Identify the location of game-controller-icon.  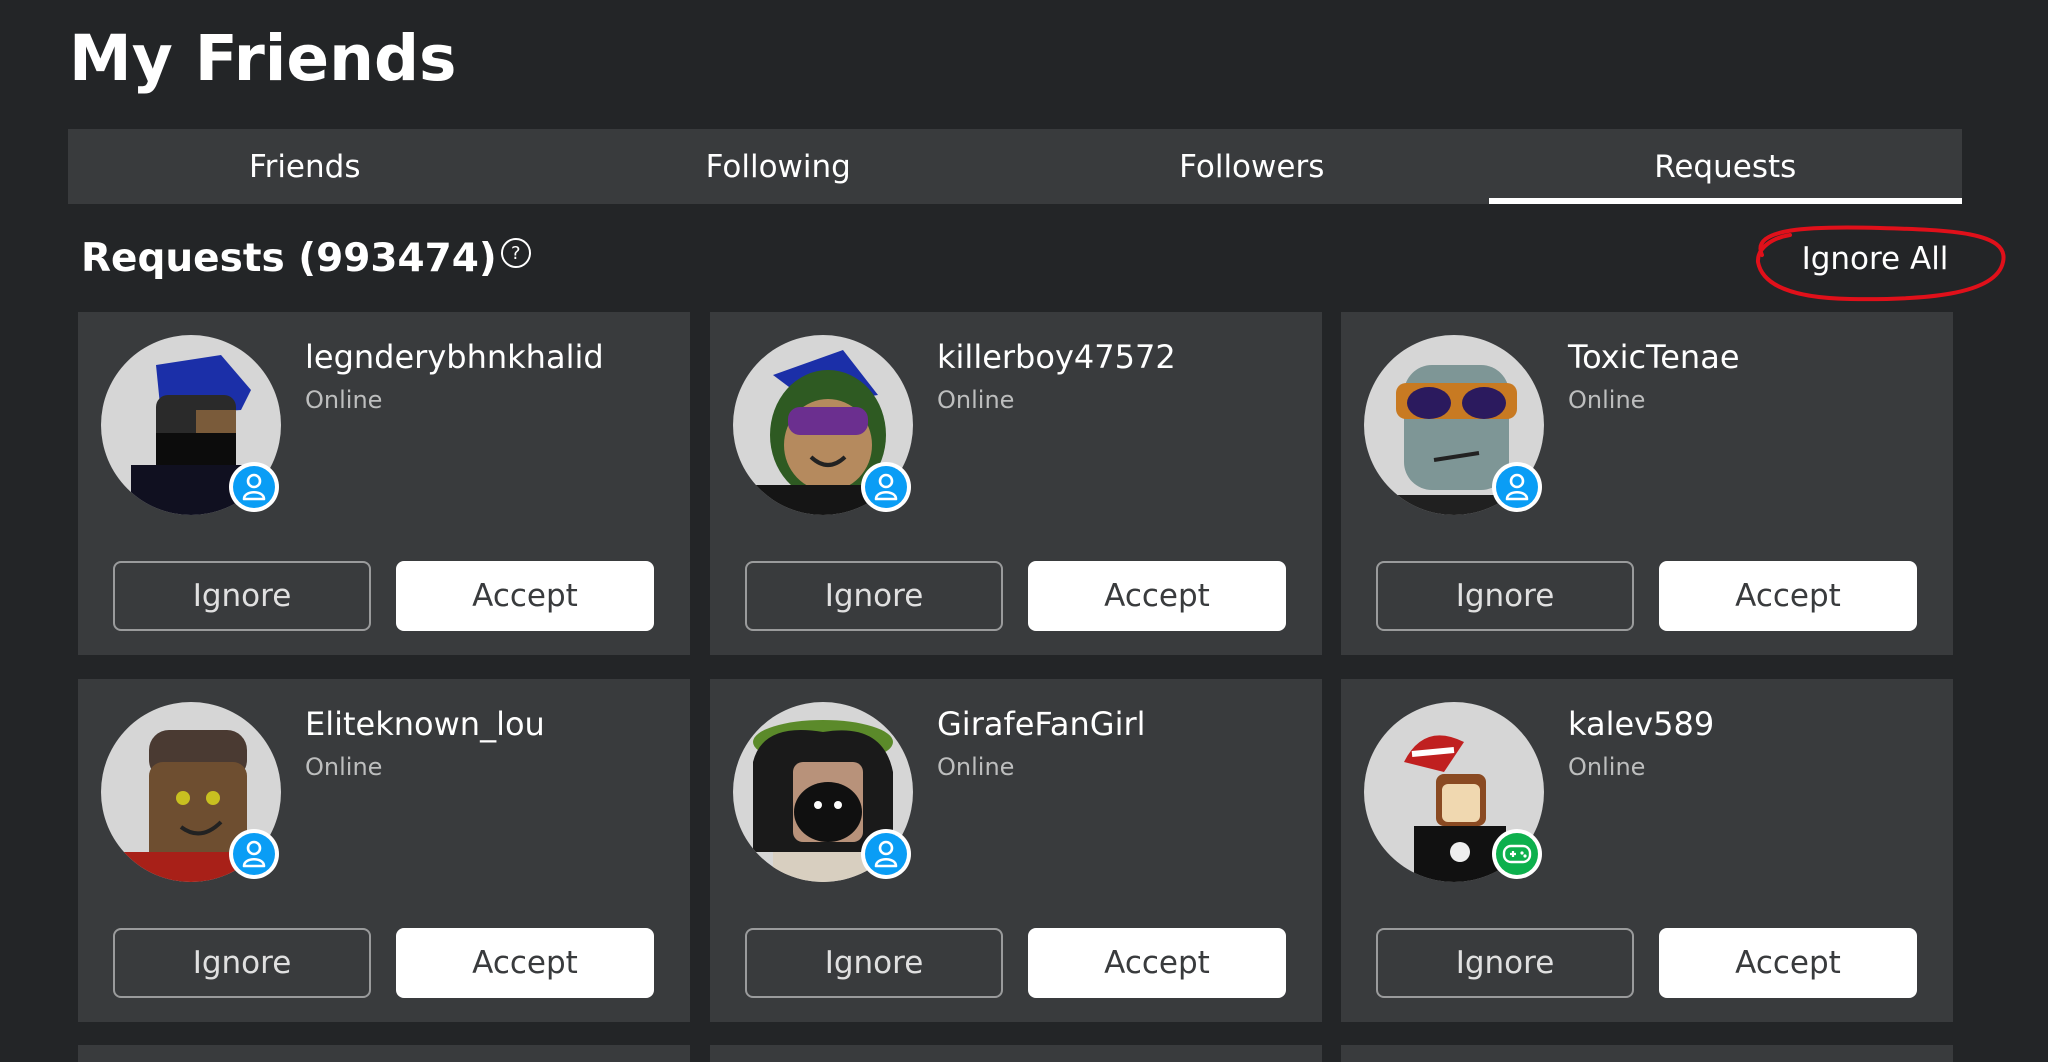
(1517, 854).